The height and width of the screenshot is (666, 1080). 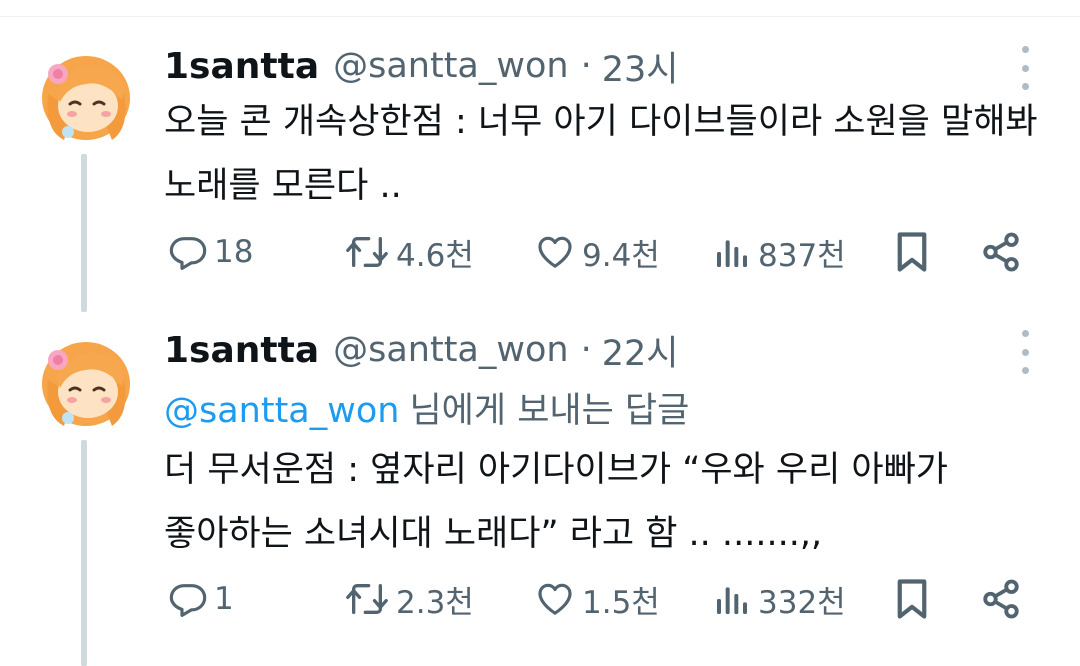 What do you see at coordinates (224, 599) in the screenshot?
I see `reply-count: 1` at bounding box center [224, 599].